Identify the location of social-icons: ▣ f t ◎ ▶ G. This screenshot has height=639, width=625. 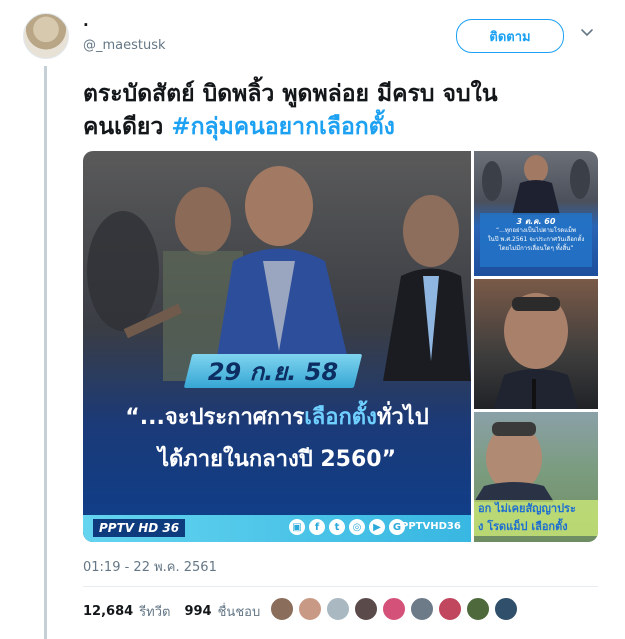
(347, 527).